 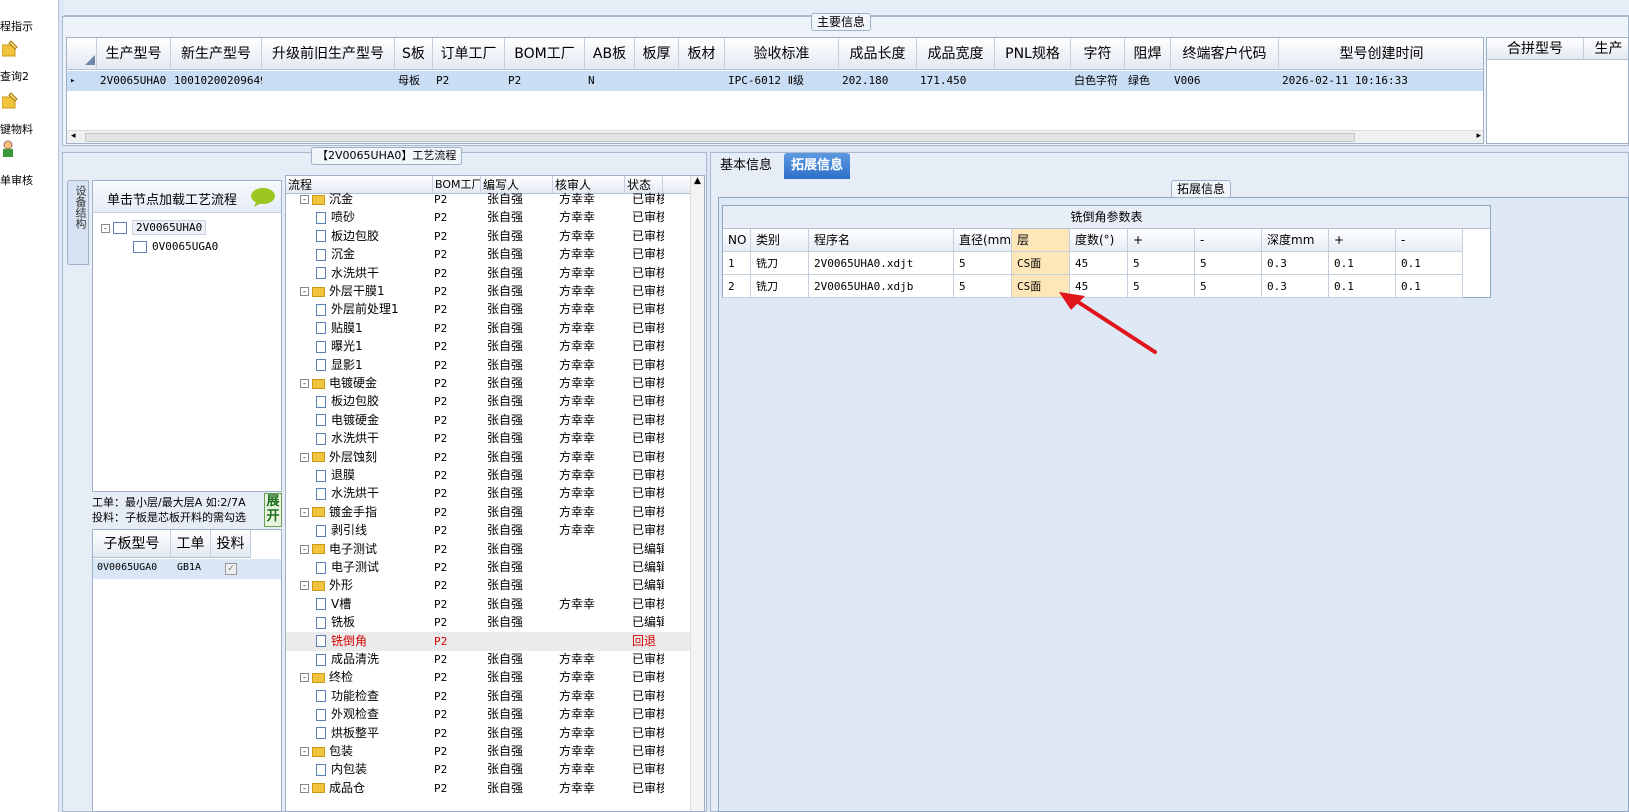 I want to click on horizontal-scrollbar: ◂ ▸, so click(x=775, y=136).